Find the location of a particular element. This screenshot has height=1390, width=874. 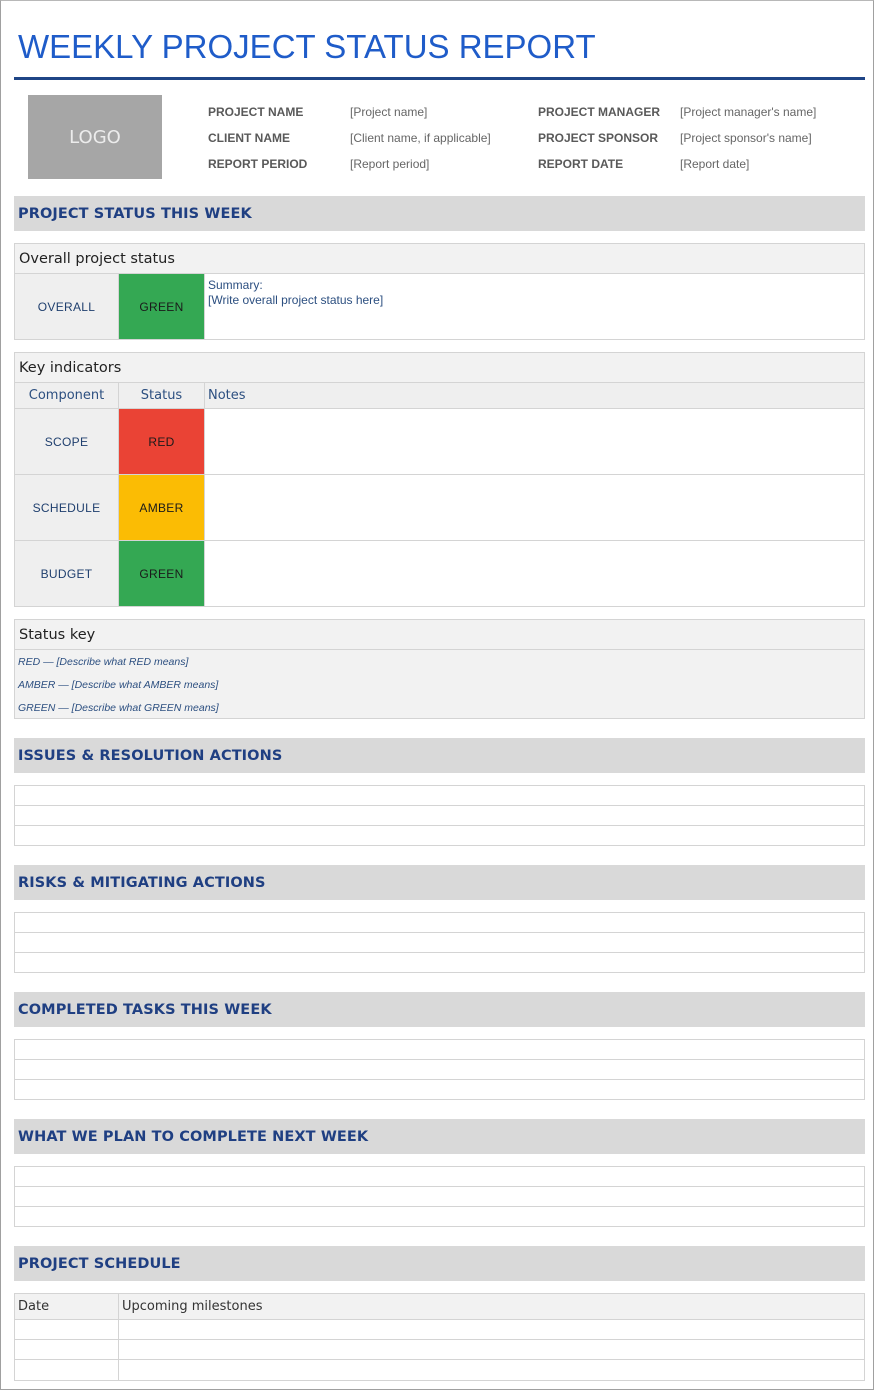

section-title: WHAT WE PLAN TO COMPLETE NEXT WEEK is located at coordinates (193, 1136).